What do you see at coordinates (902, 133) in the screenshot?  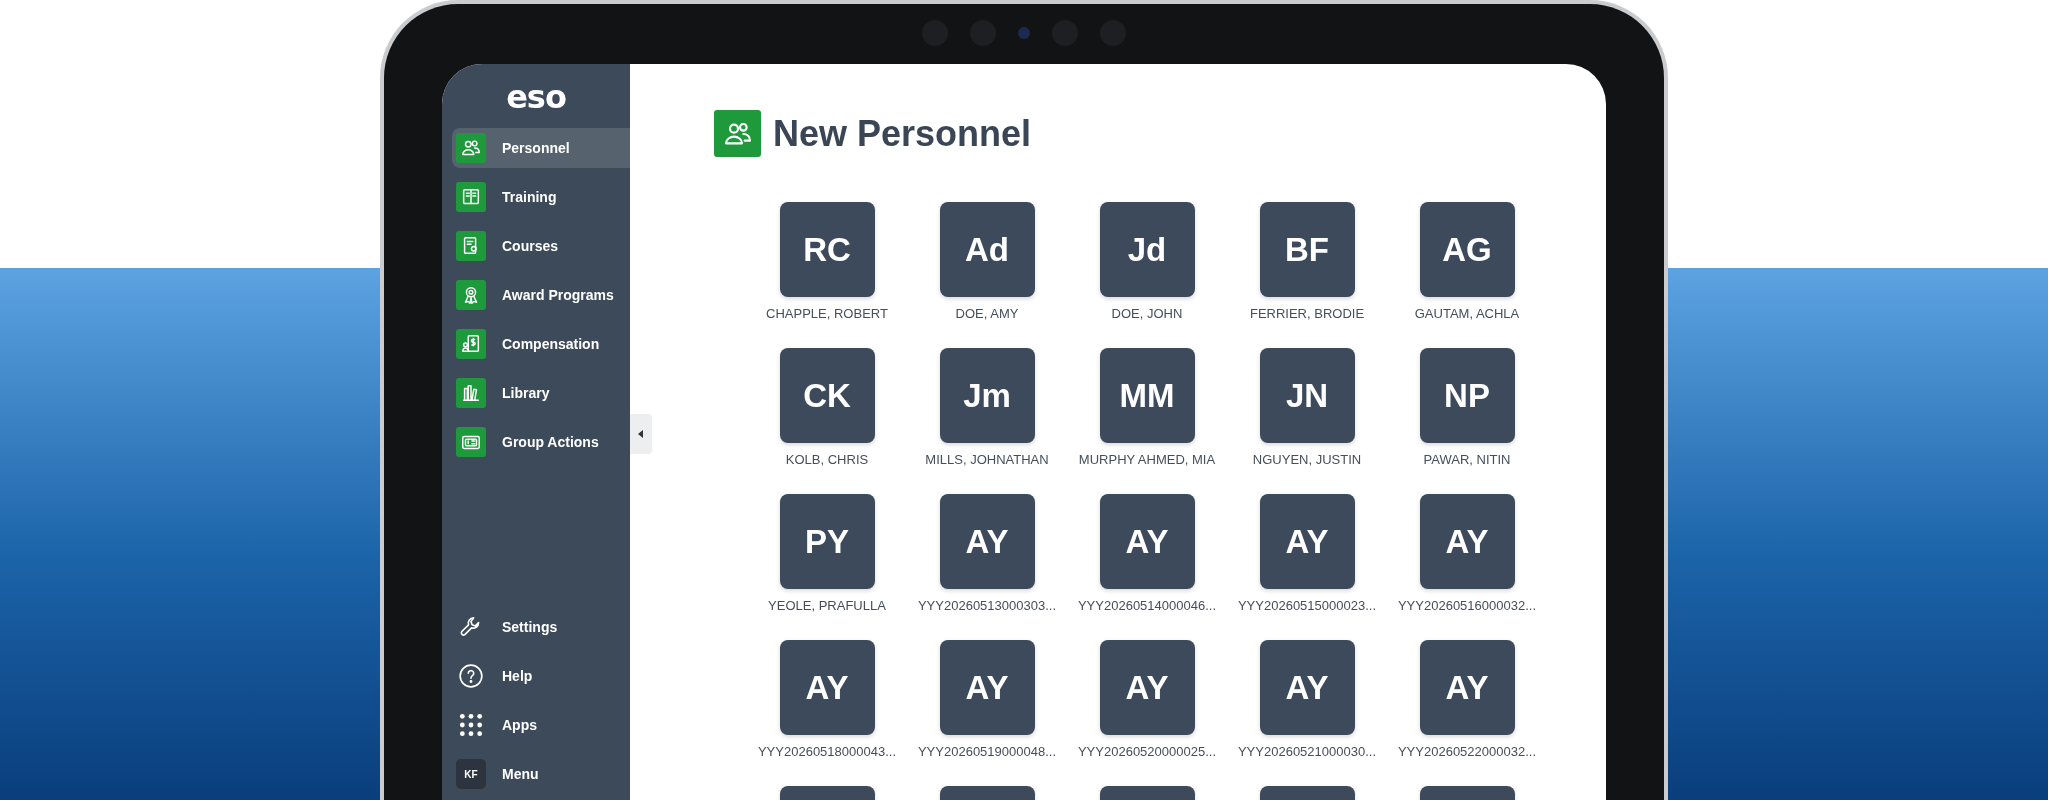 I see `page-title: New Personnel` at bounding box center [902, 133].